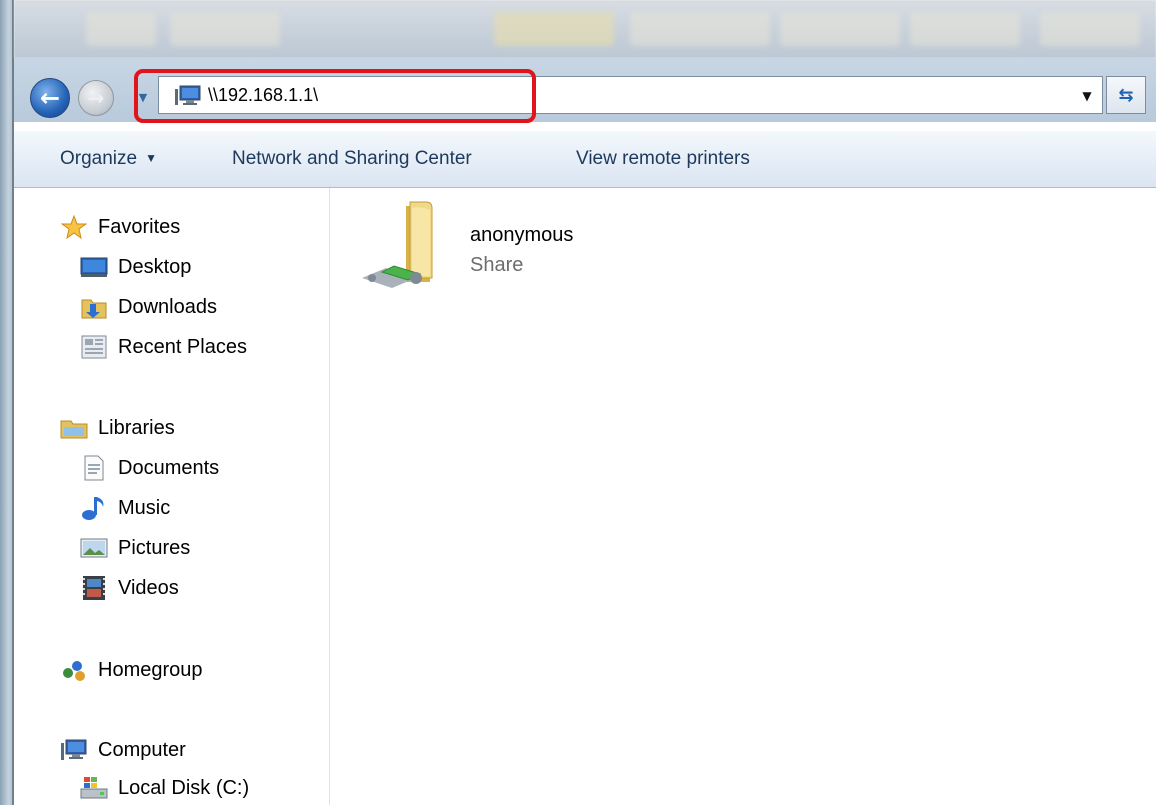 This screenshot has height=805, width=1156. Describe the element at coordinates (167, 306) in the screenshot. I see `sidebar-item-label: Downloads` at that location.